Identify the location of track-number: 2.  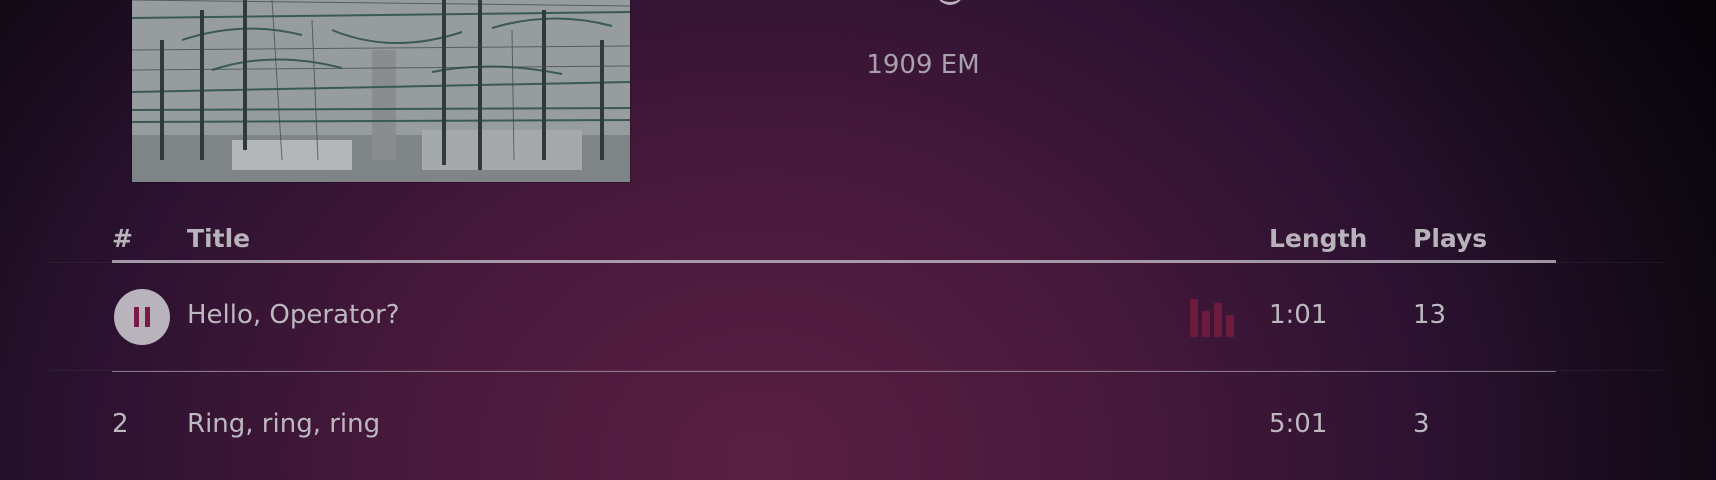
(120, 424).